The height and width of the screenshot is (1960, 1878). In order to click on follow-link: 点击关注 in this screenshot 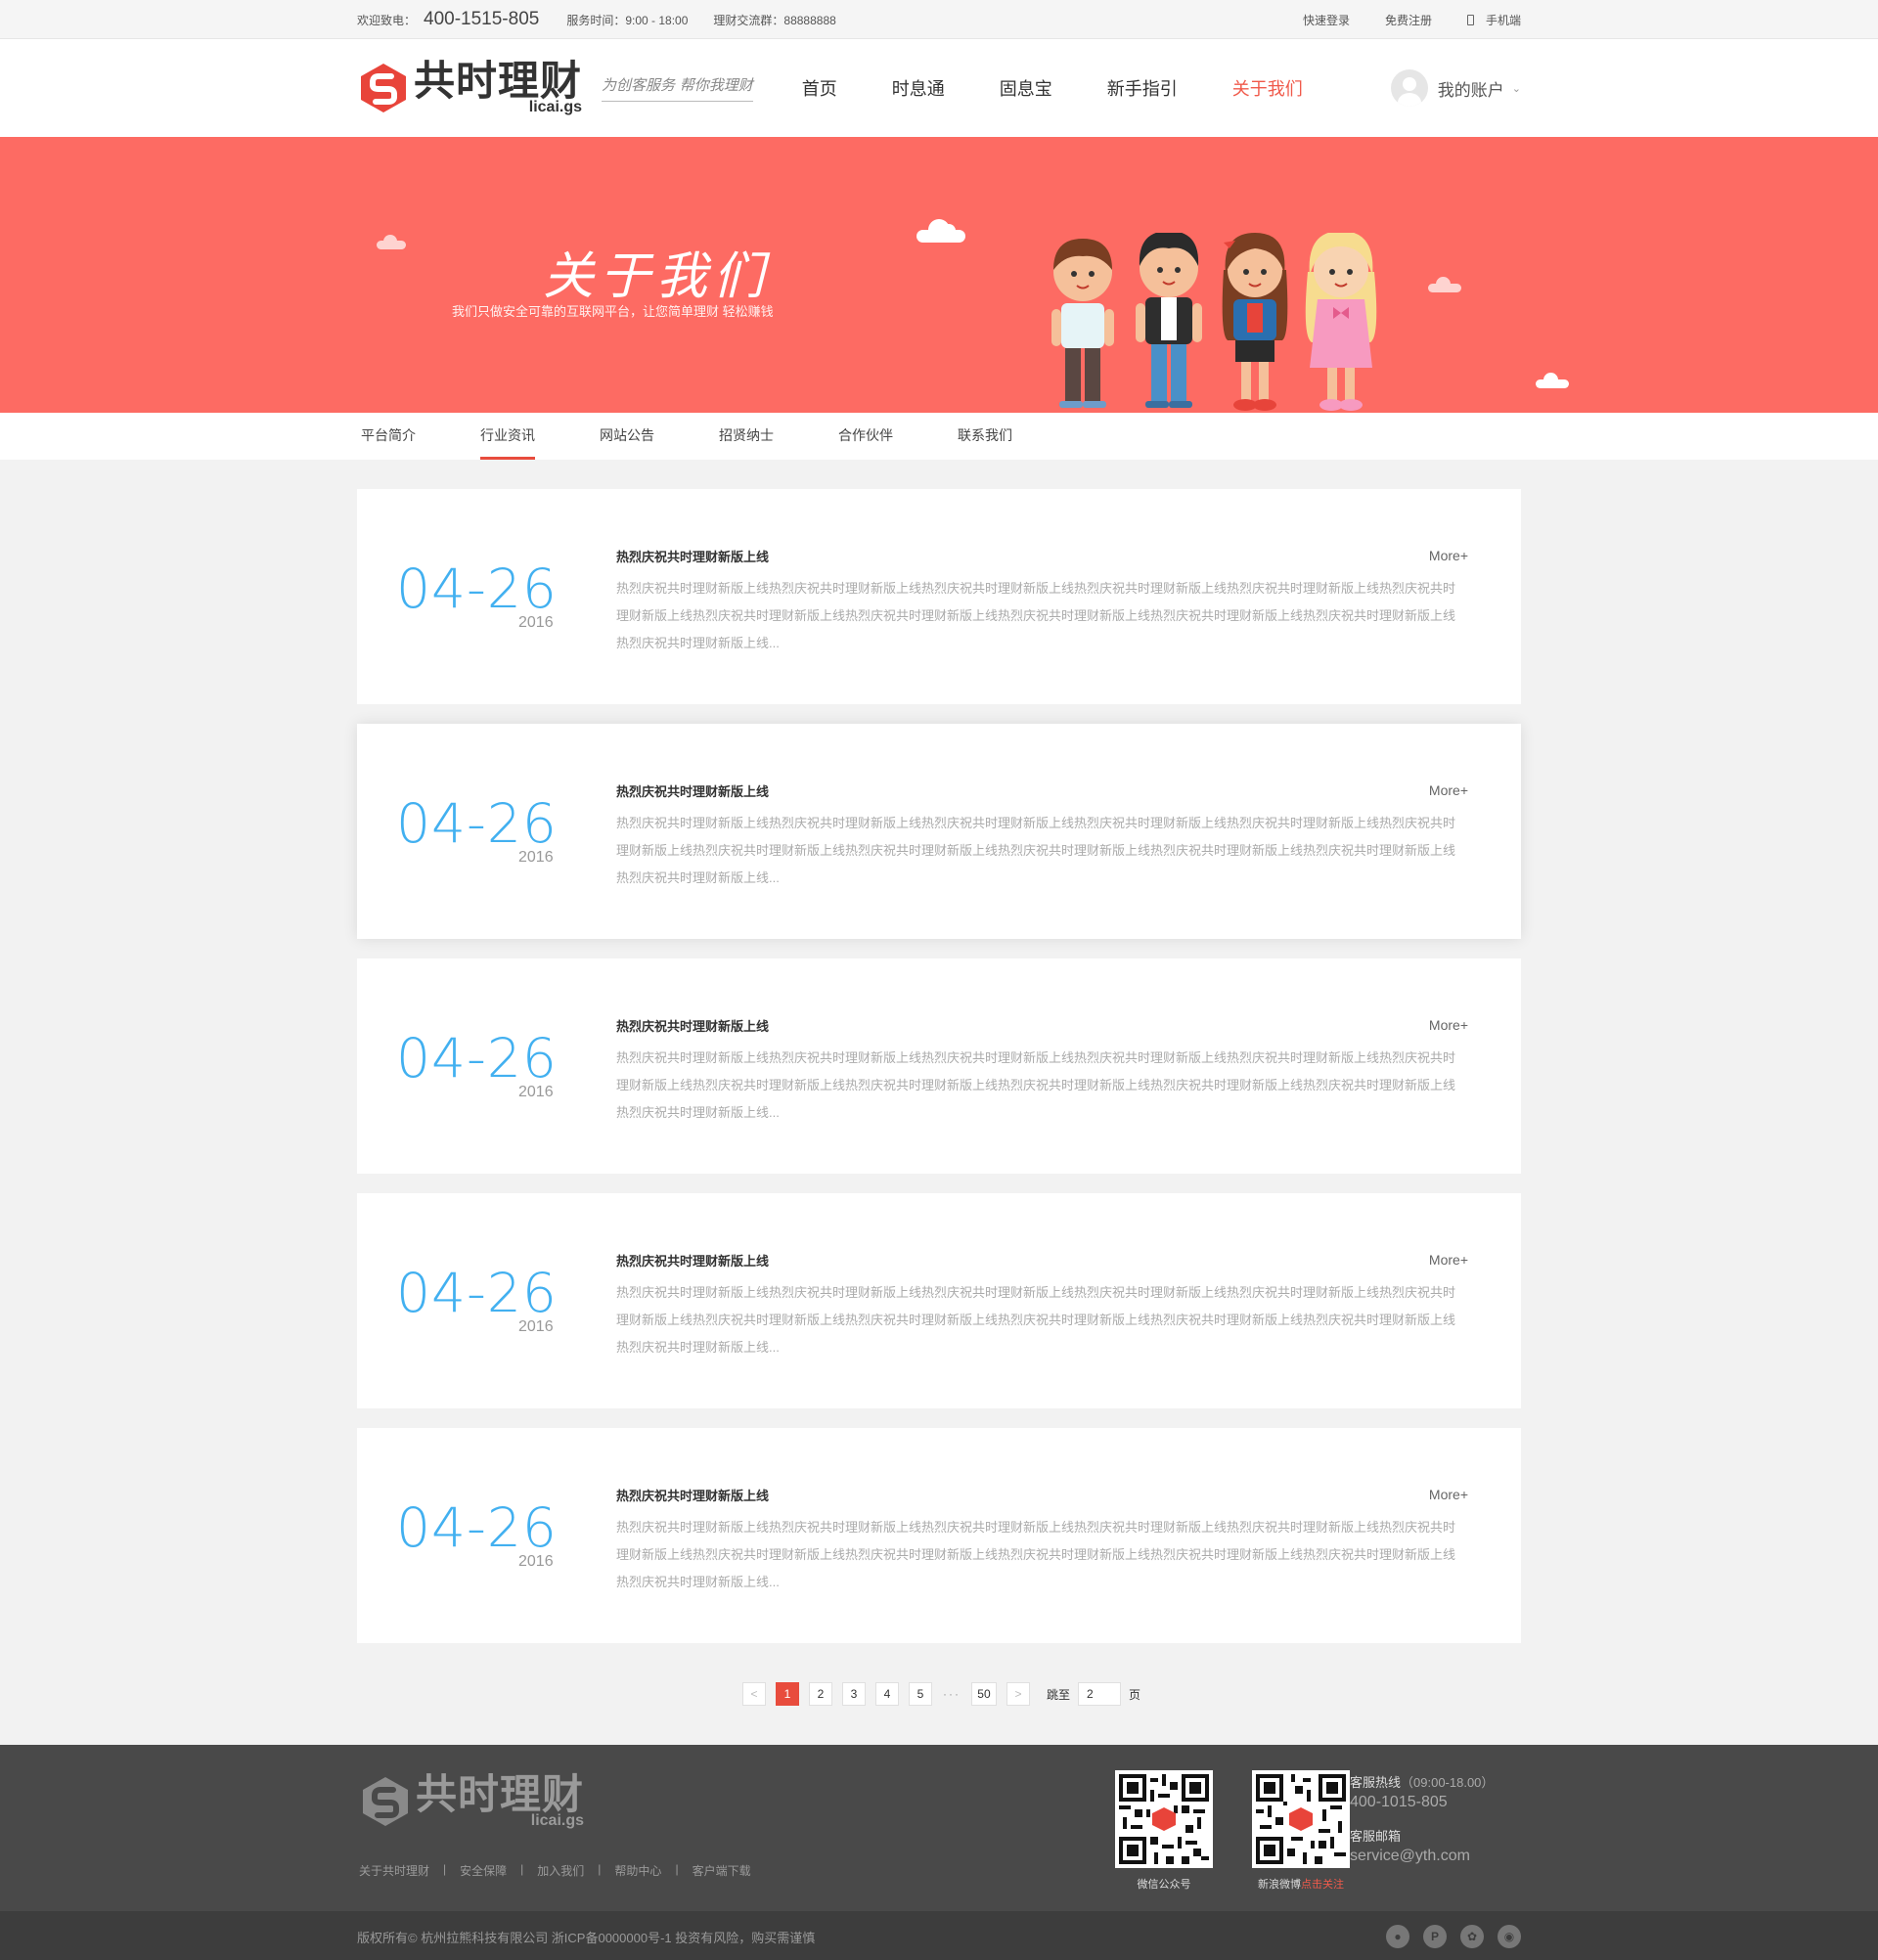, I will do `click(1322, 1885)`.